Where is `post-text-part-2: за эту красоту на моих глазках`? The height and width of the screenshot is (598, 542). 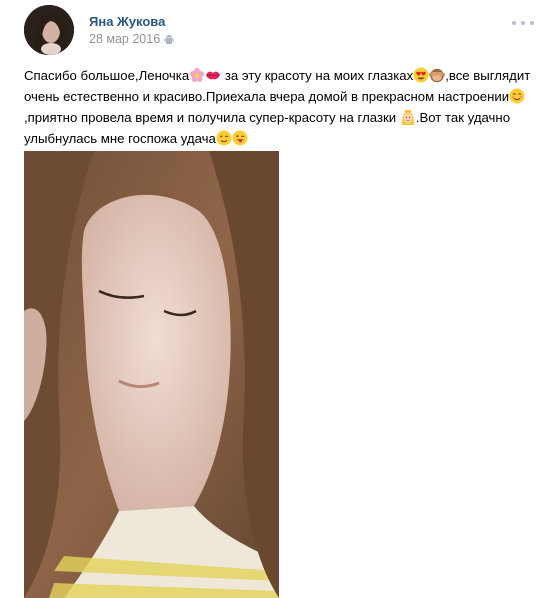 post-text-part-2: за эту красоту на моих глазках is located at coordinates (317, 75).